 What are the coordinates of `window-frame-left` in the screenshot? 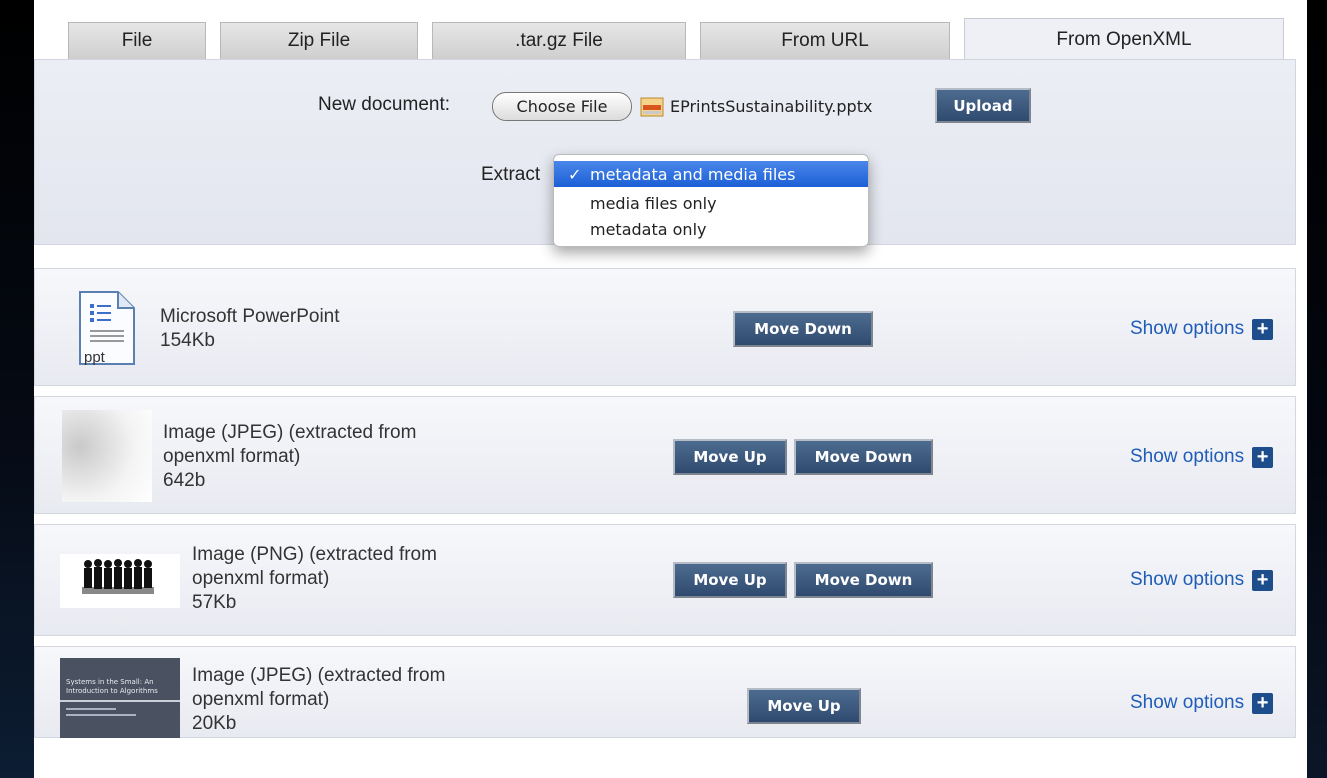 It's located at (17, 389).